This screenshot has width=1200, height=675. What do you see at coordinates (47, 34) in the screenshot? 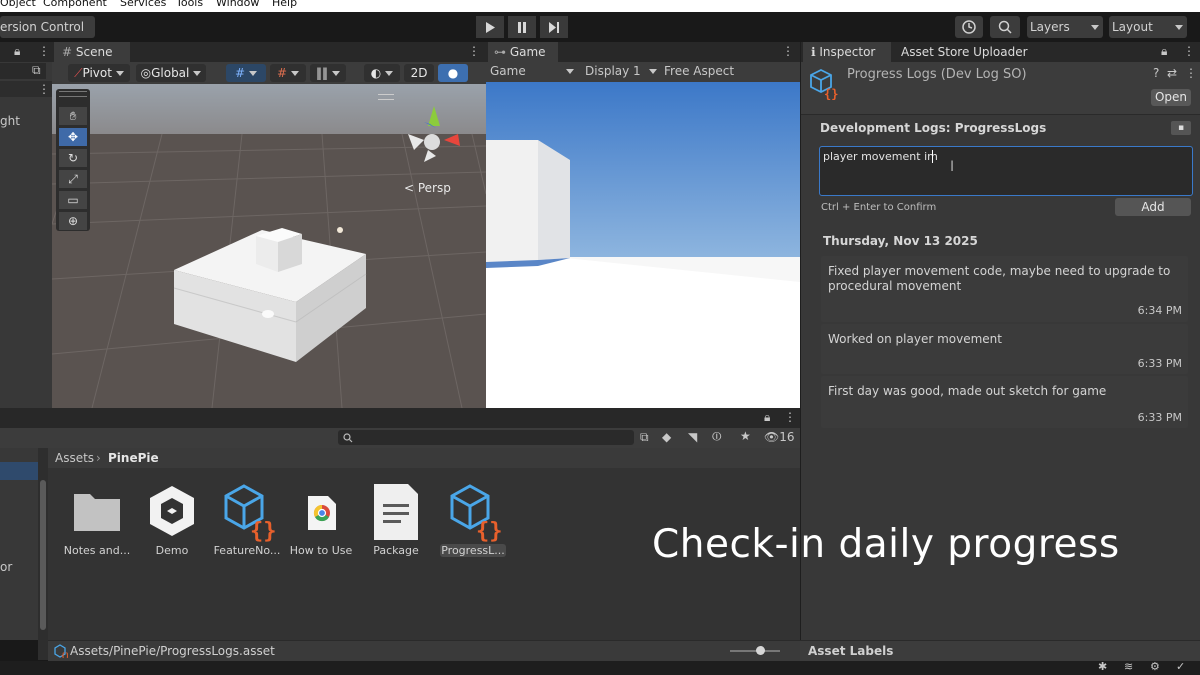
I see `version-control-dropdown: ersion Control` at bounding box center [47, 34].